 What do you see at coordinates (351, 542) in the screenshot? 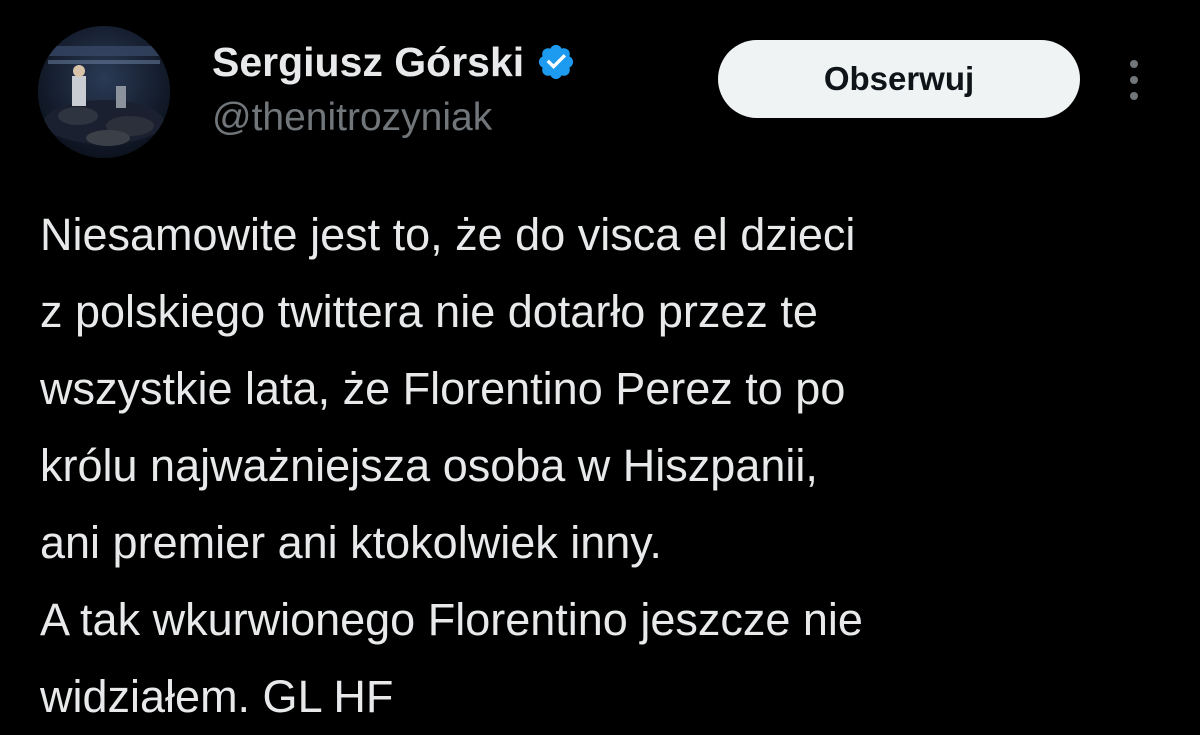
I see `tweet-text-line: ani premier ani ktokolwiek inny.` at bounding box center [351, 542].